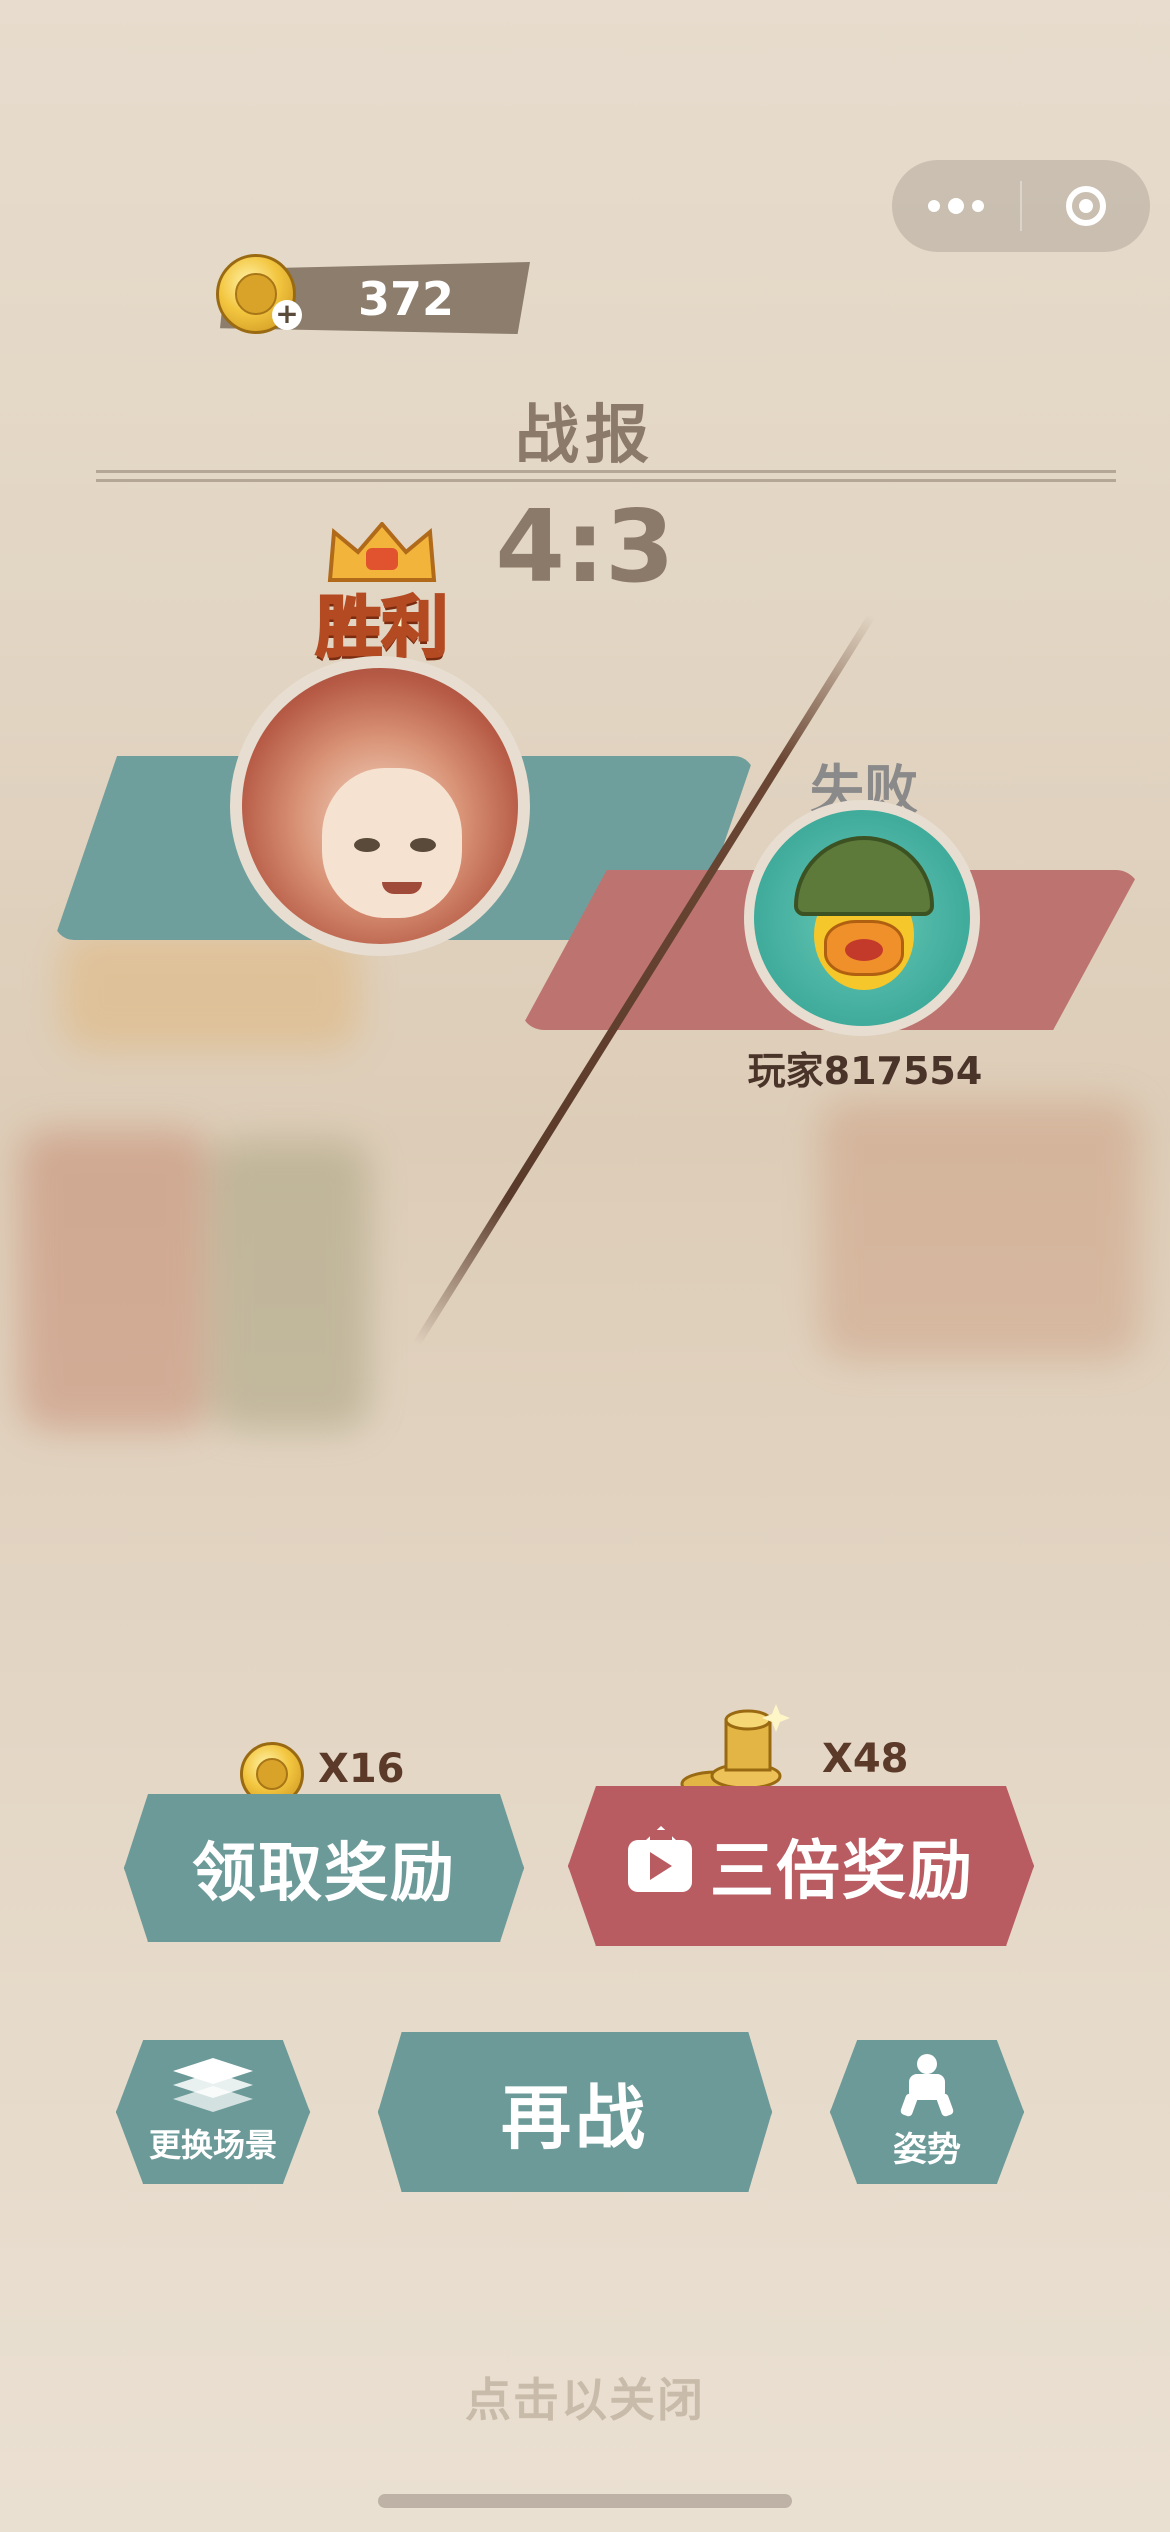 The width and height of the screenshot is (1170, 2532). What do you see at coordinates (287, 315) in the screenshot?
I see `plus-icon: +` at bounding box center [287, 315].